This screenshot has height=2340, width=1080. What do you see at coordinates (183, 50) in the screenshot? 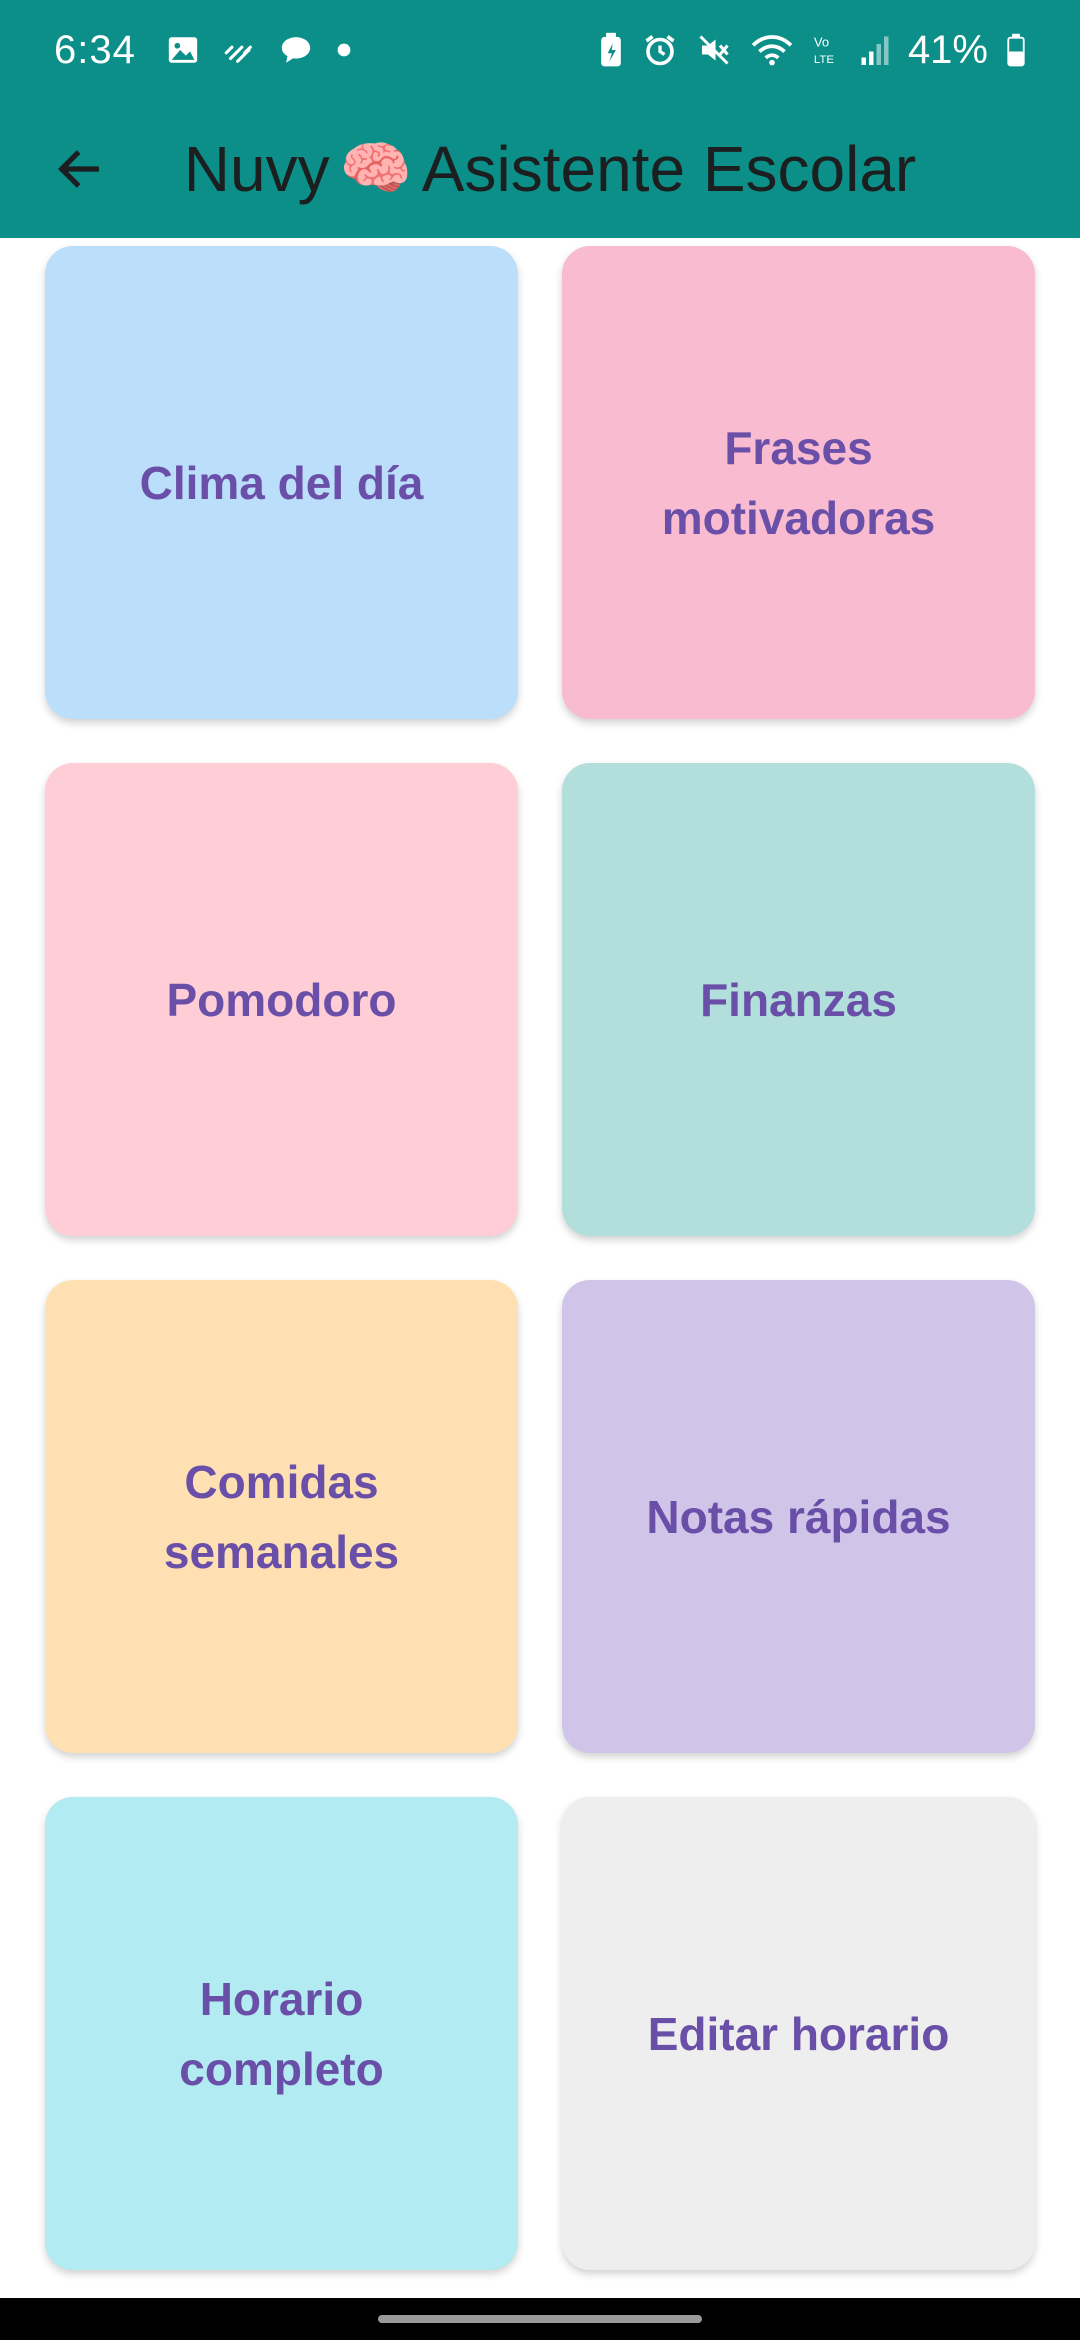
I see `image-icon` at bounding box center [183, 50].